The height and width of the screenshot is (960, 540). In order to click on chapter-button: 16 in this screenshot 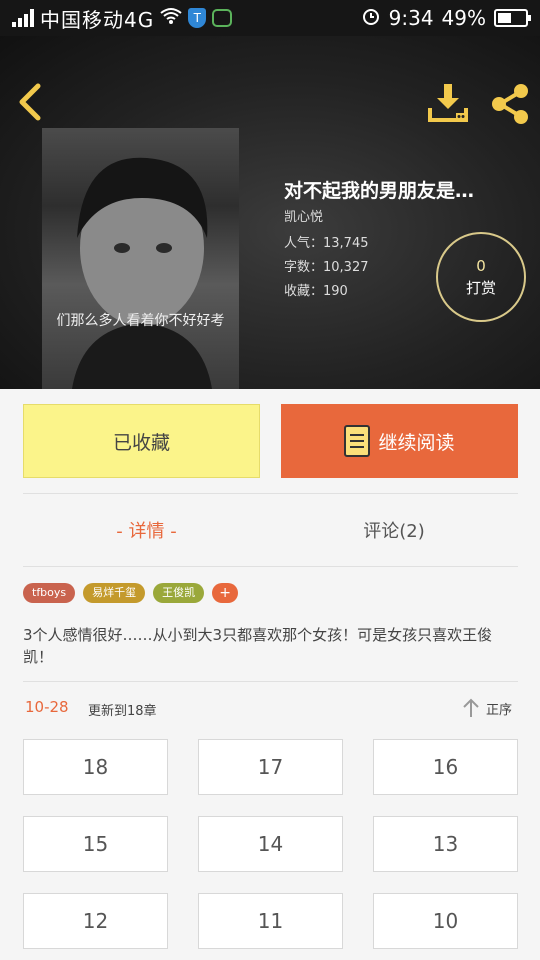, I will do `click(445, 767)`.